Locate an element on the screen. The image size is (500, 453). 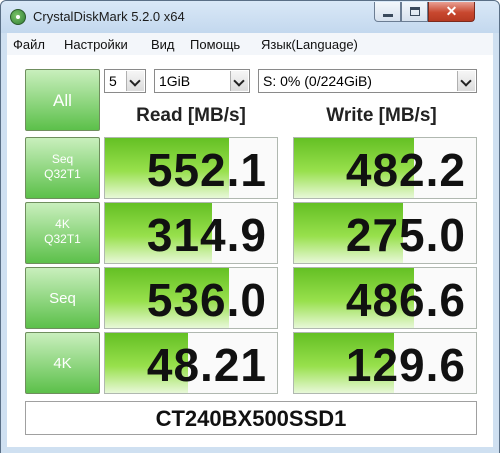
comment-text: CT240BX500SSD1 is located at coordinates (251, 418).